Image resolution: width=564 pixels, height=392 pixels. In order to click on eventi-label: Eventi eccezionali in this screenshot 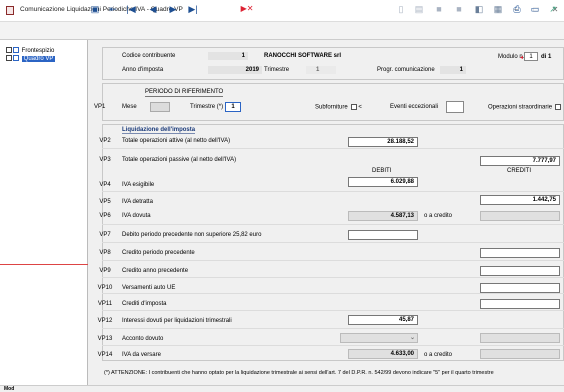, I will do `click(414, 107)`.